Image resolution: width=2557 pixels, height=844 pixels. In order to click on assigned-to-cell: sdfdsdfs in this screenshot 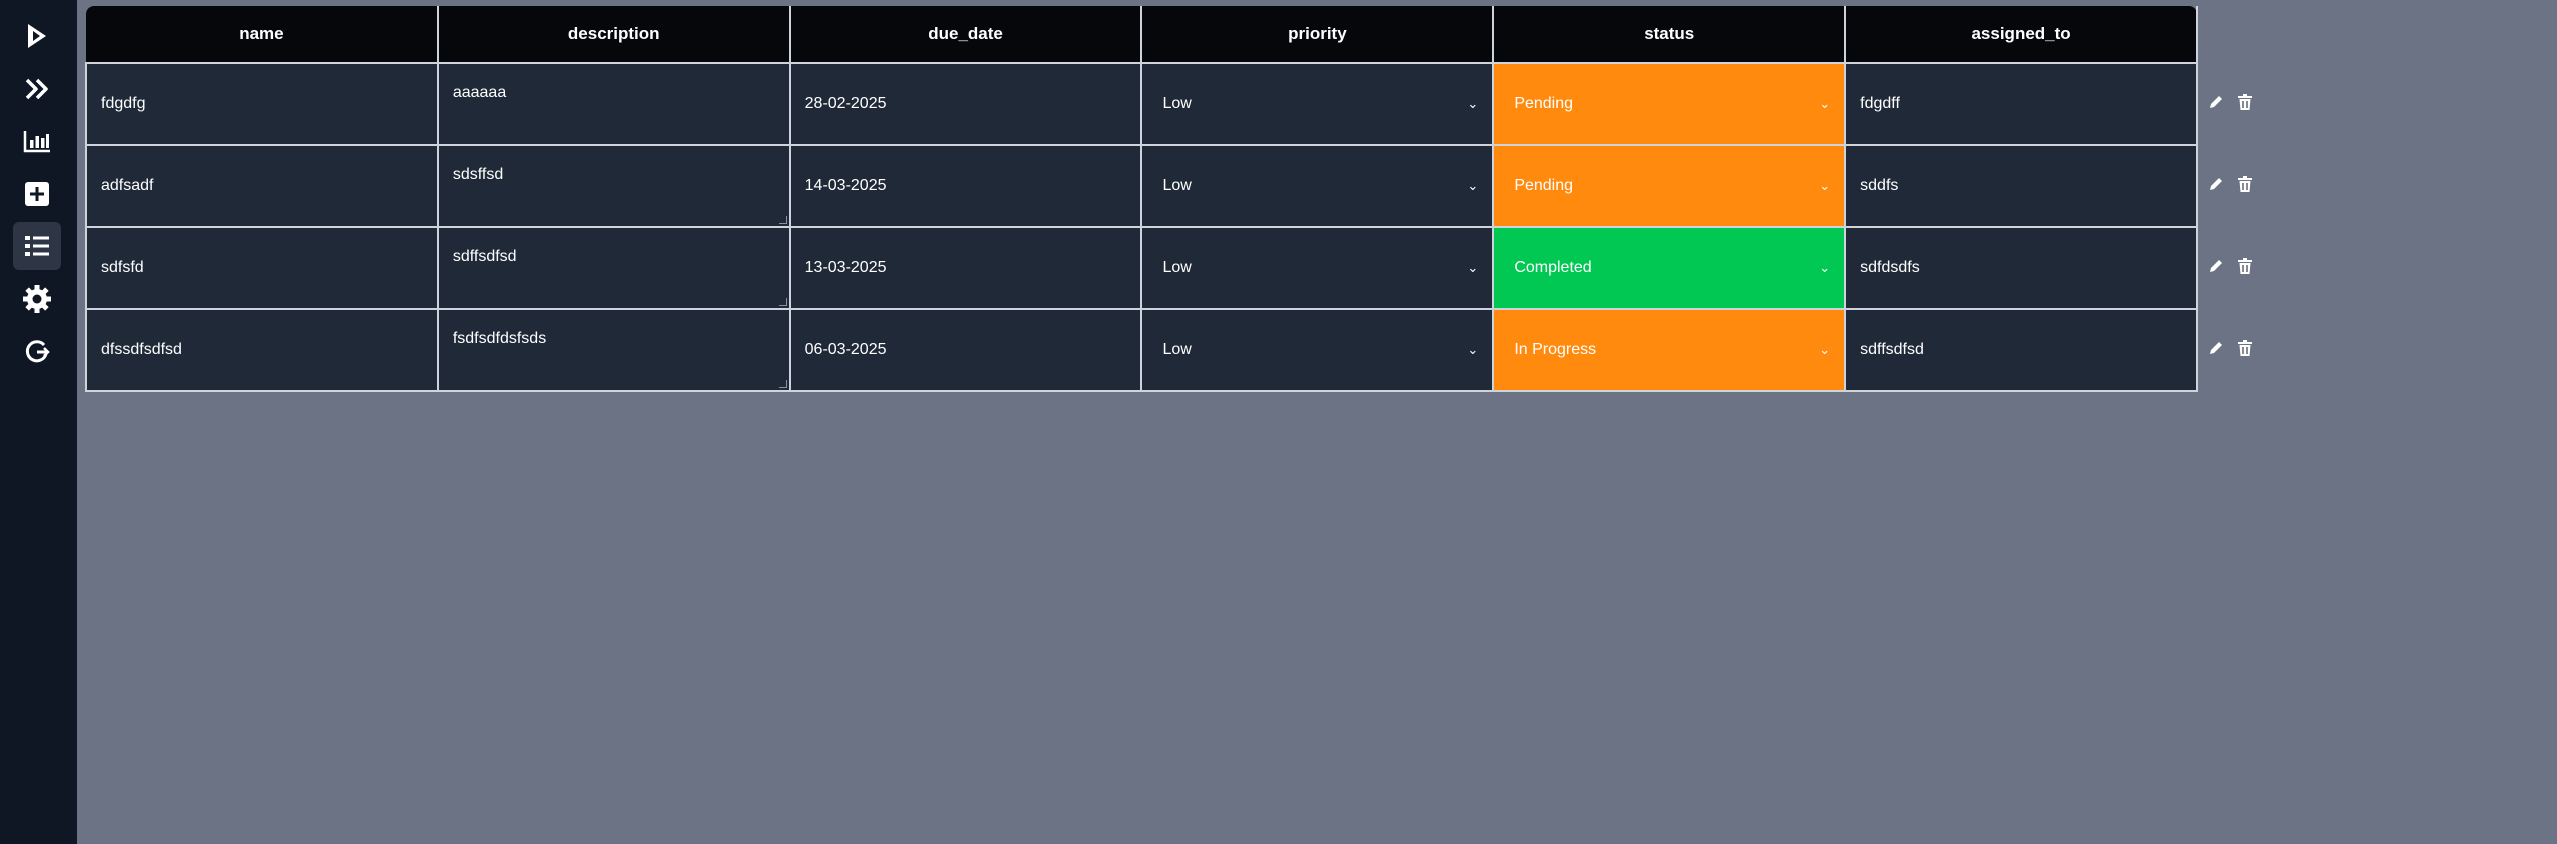, I will do `click(2021, 268)`.